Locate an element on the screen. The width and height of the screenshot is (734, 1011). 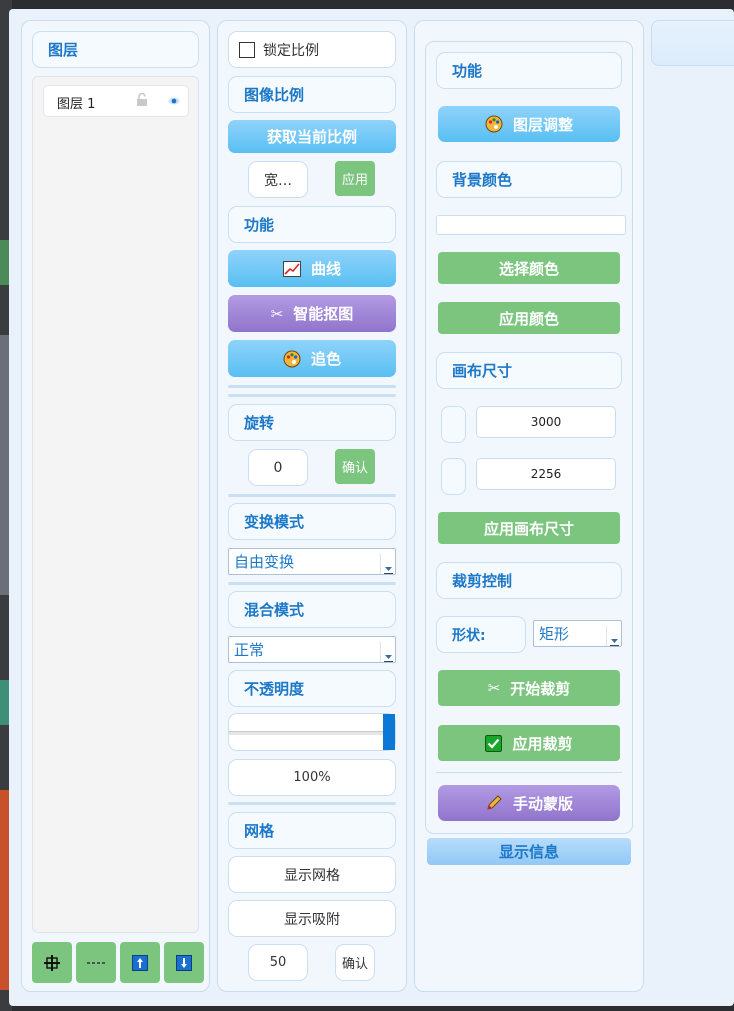
opacity-slider-track is located at coordinates (312, 733).